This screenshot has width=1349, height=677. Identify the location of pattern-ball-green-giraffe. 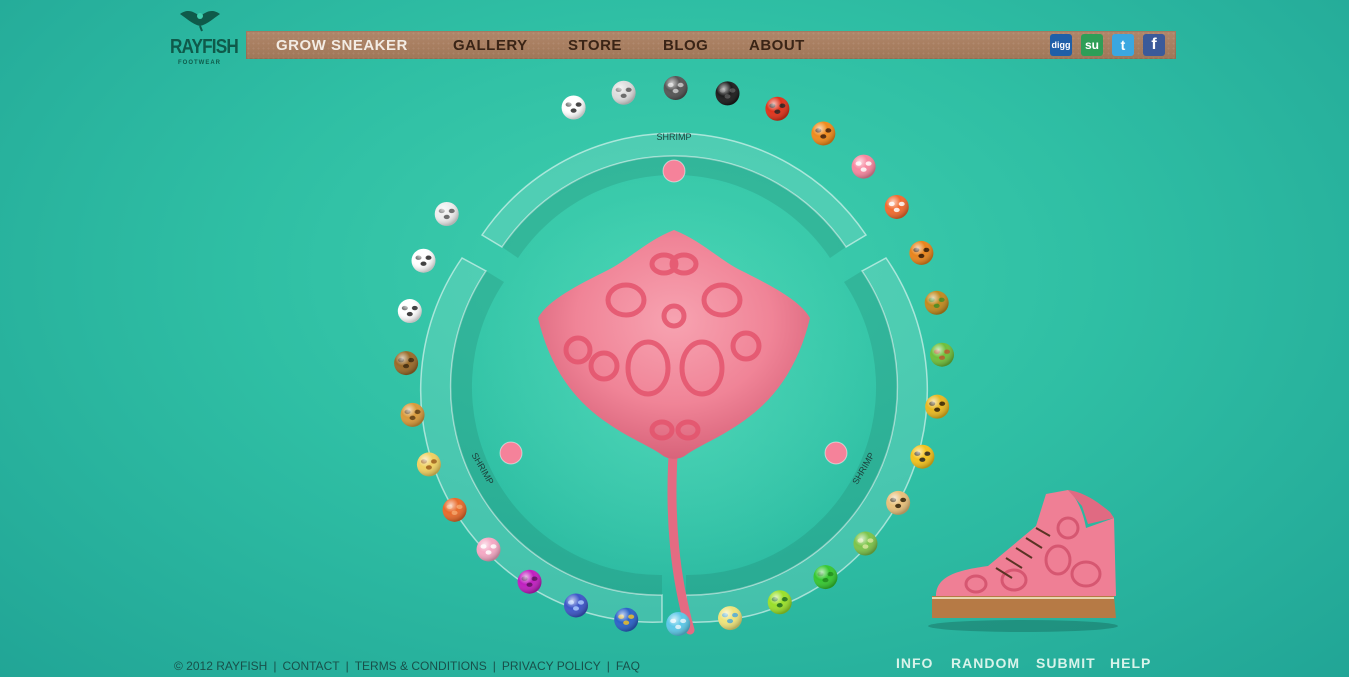
(936, 302).